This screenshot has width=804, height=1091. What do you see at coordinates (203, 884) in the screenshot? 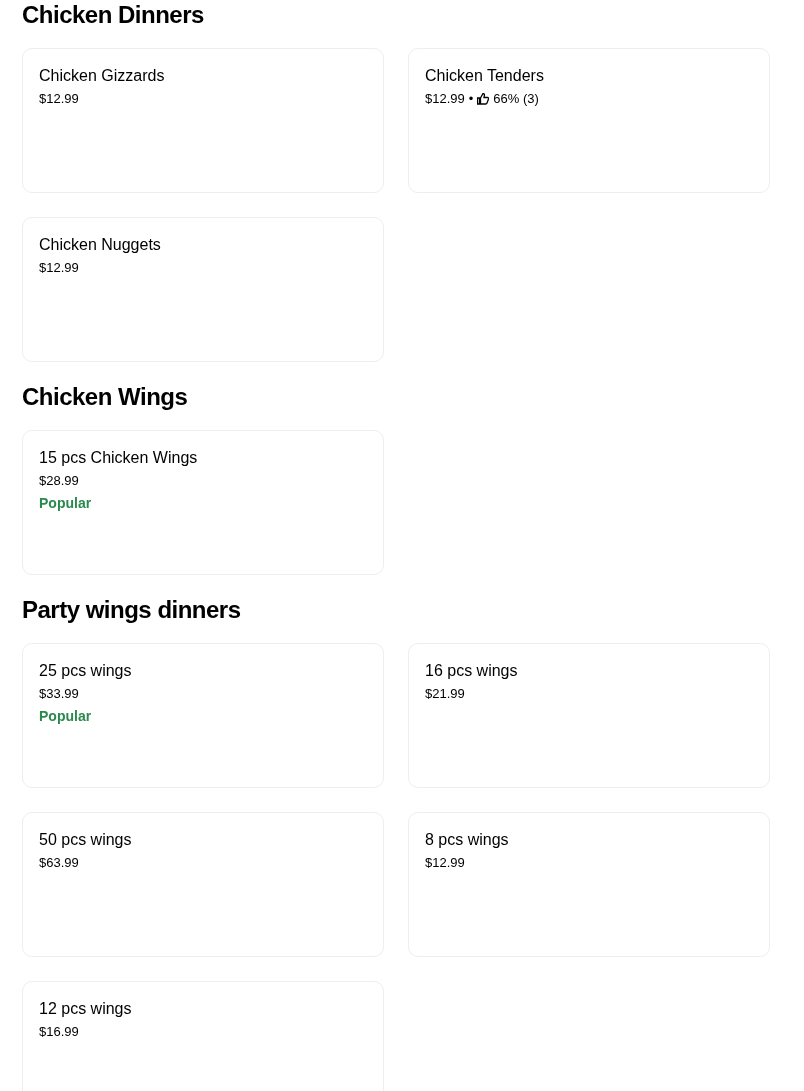
I see `menu-item-card: 50 pcs wings $63.99` at bounding box center [203, 884].